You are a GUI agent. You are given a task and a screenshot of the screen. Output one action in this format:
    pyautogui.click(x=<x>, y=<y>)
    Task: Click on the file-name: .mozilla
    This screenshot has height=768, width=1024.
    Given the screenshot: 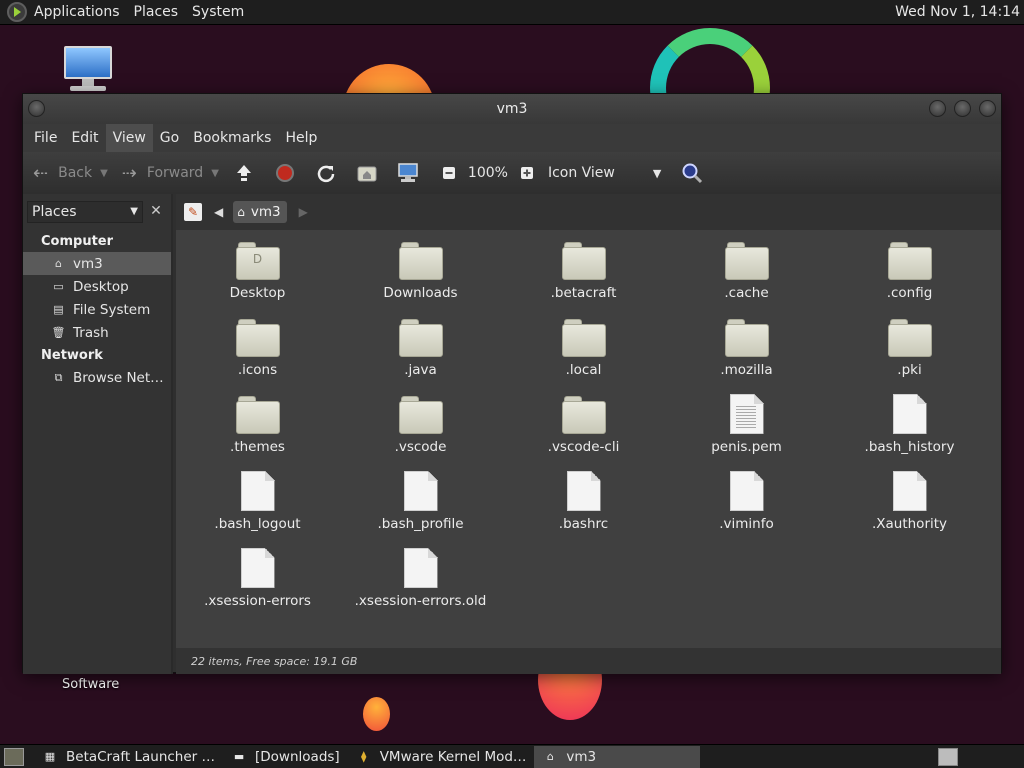 What is the action you would take?
    pyautogui.click(x=746, y=370)
    